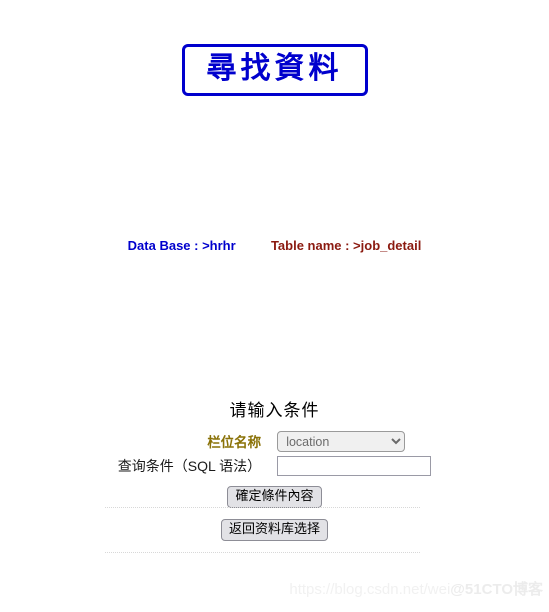 This screenshot has height=612, width=549. What do you see at coordinates (197, 441) in the screenshot?
I see `field-name-label-cell: 栏位名称` at bounding box center [197, 441].